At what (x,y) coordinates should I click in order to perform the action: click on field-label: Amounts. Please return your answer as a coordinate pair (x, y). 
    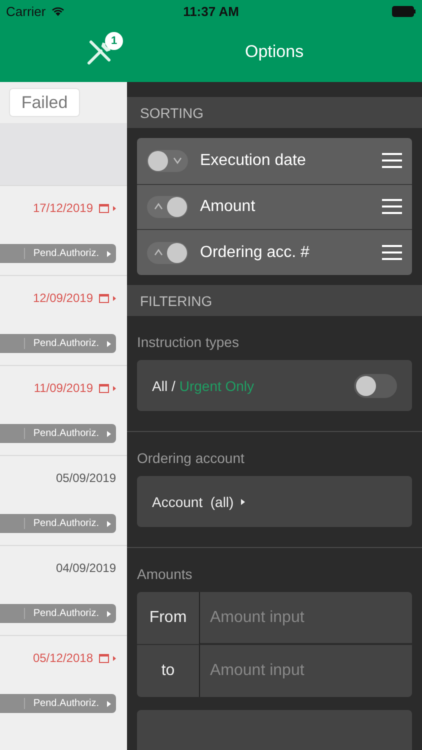
    Looking at the image, I should click on (165, 574).